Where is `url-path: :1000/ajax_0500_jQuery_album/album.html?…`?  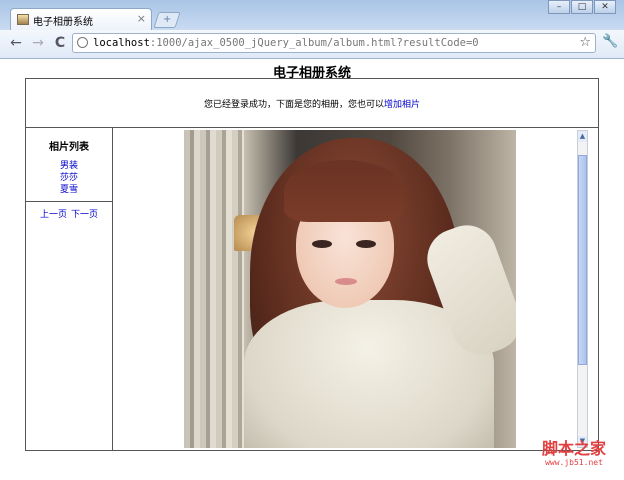
url-path: :1000/ajax_0500_jQuery_album/album.html?… is located at coordinates (314, 43).